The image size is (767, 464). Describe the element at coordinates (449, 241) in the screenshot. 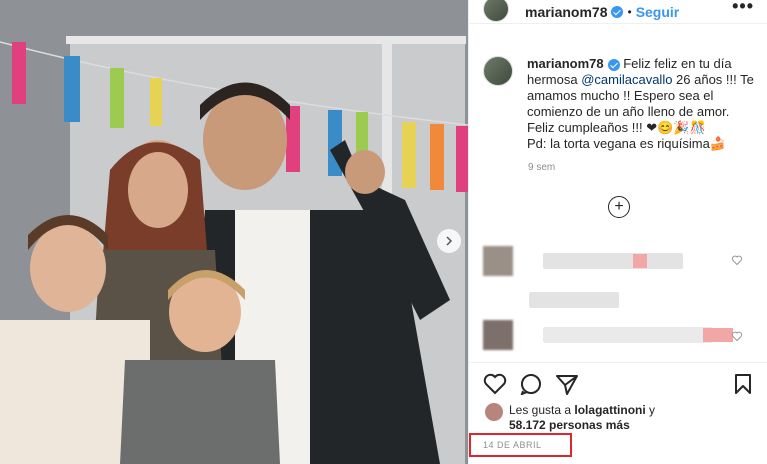

I see `next-arrow-icon` at that location.